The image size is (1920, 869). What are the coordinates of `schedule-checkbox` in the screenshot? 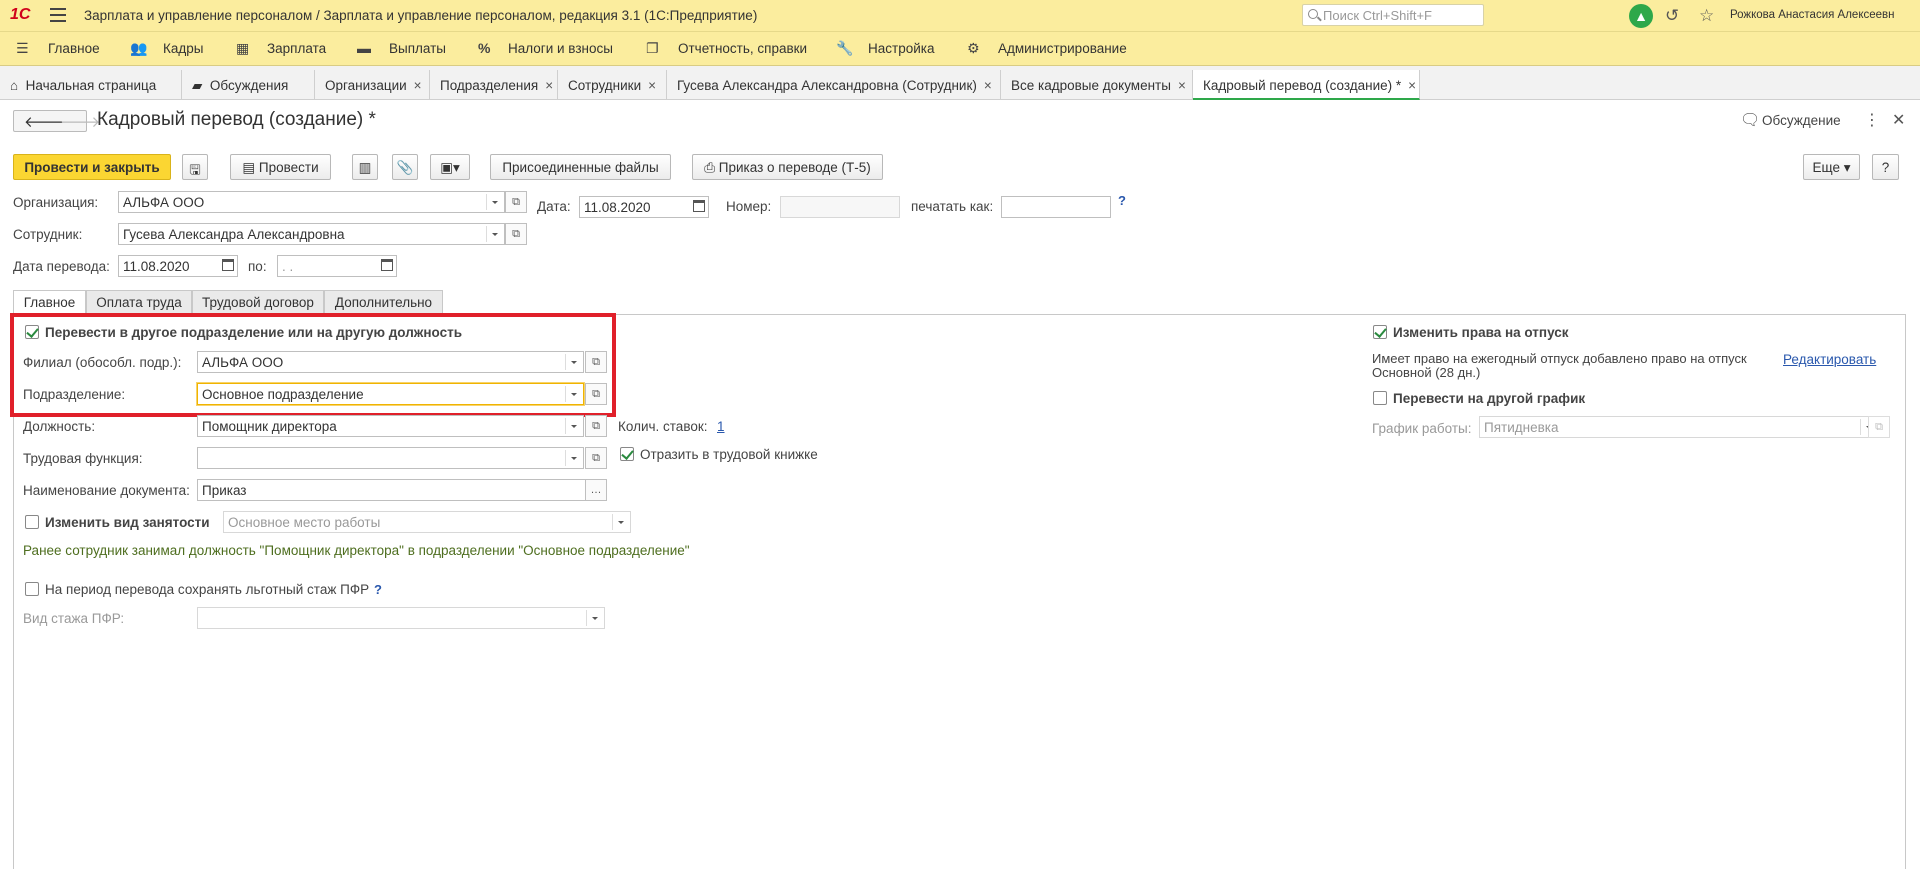 It's located at (1380, 398).